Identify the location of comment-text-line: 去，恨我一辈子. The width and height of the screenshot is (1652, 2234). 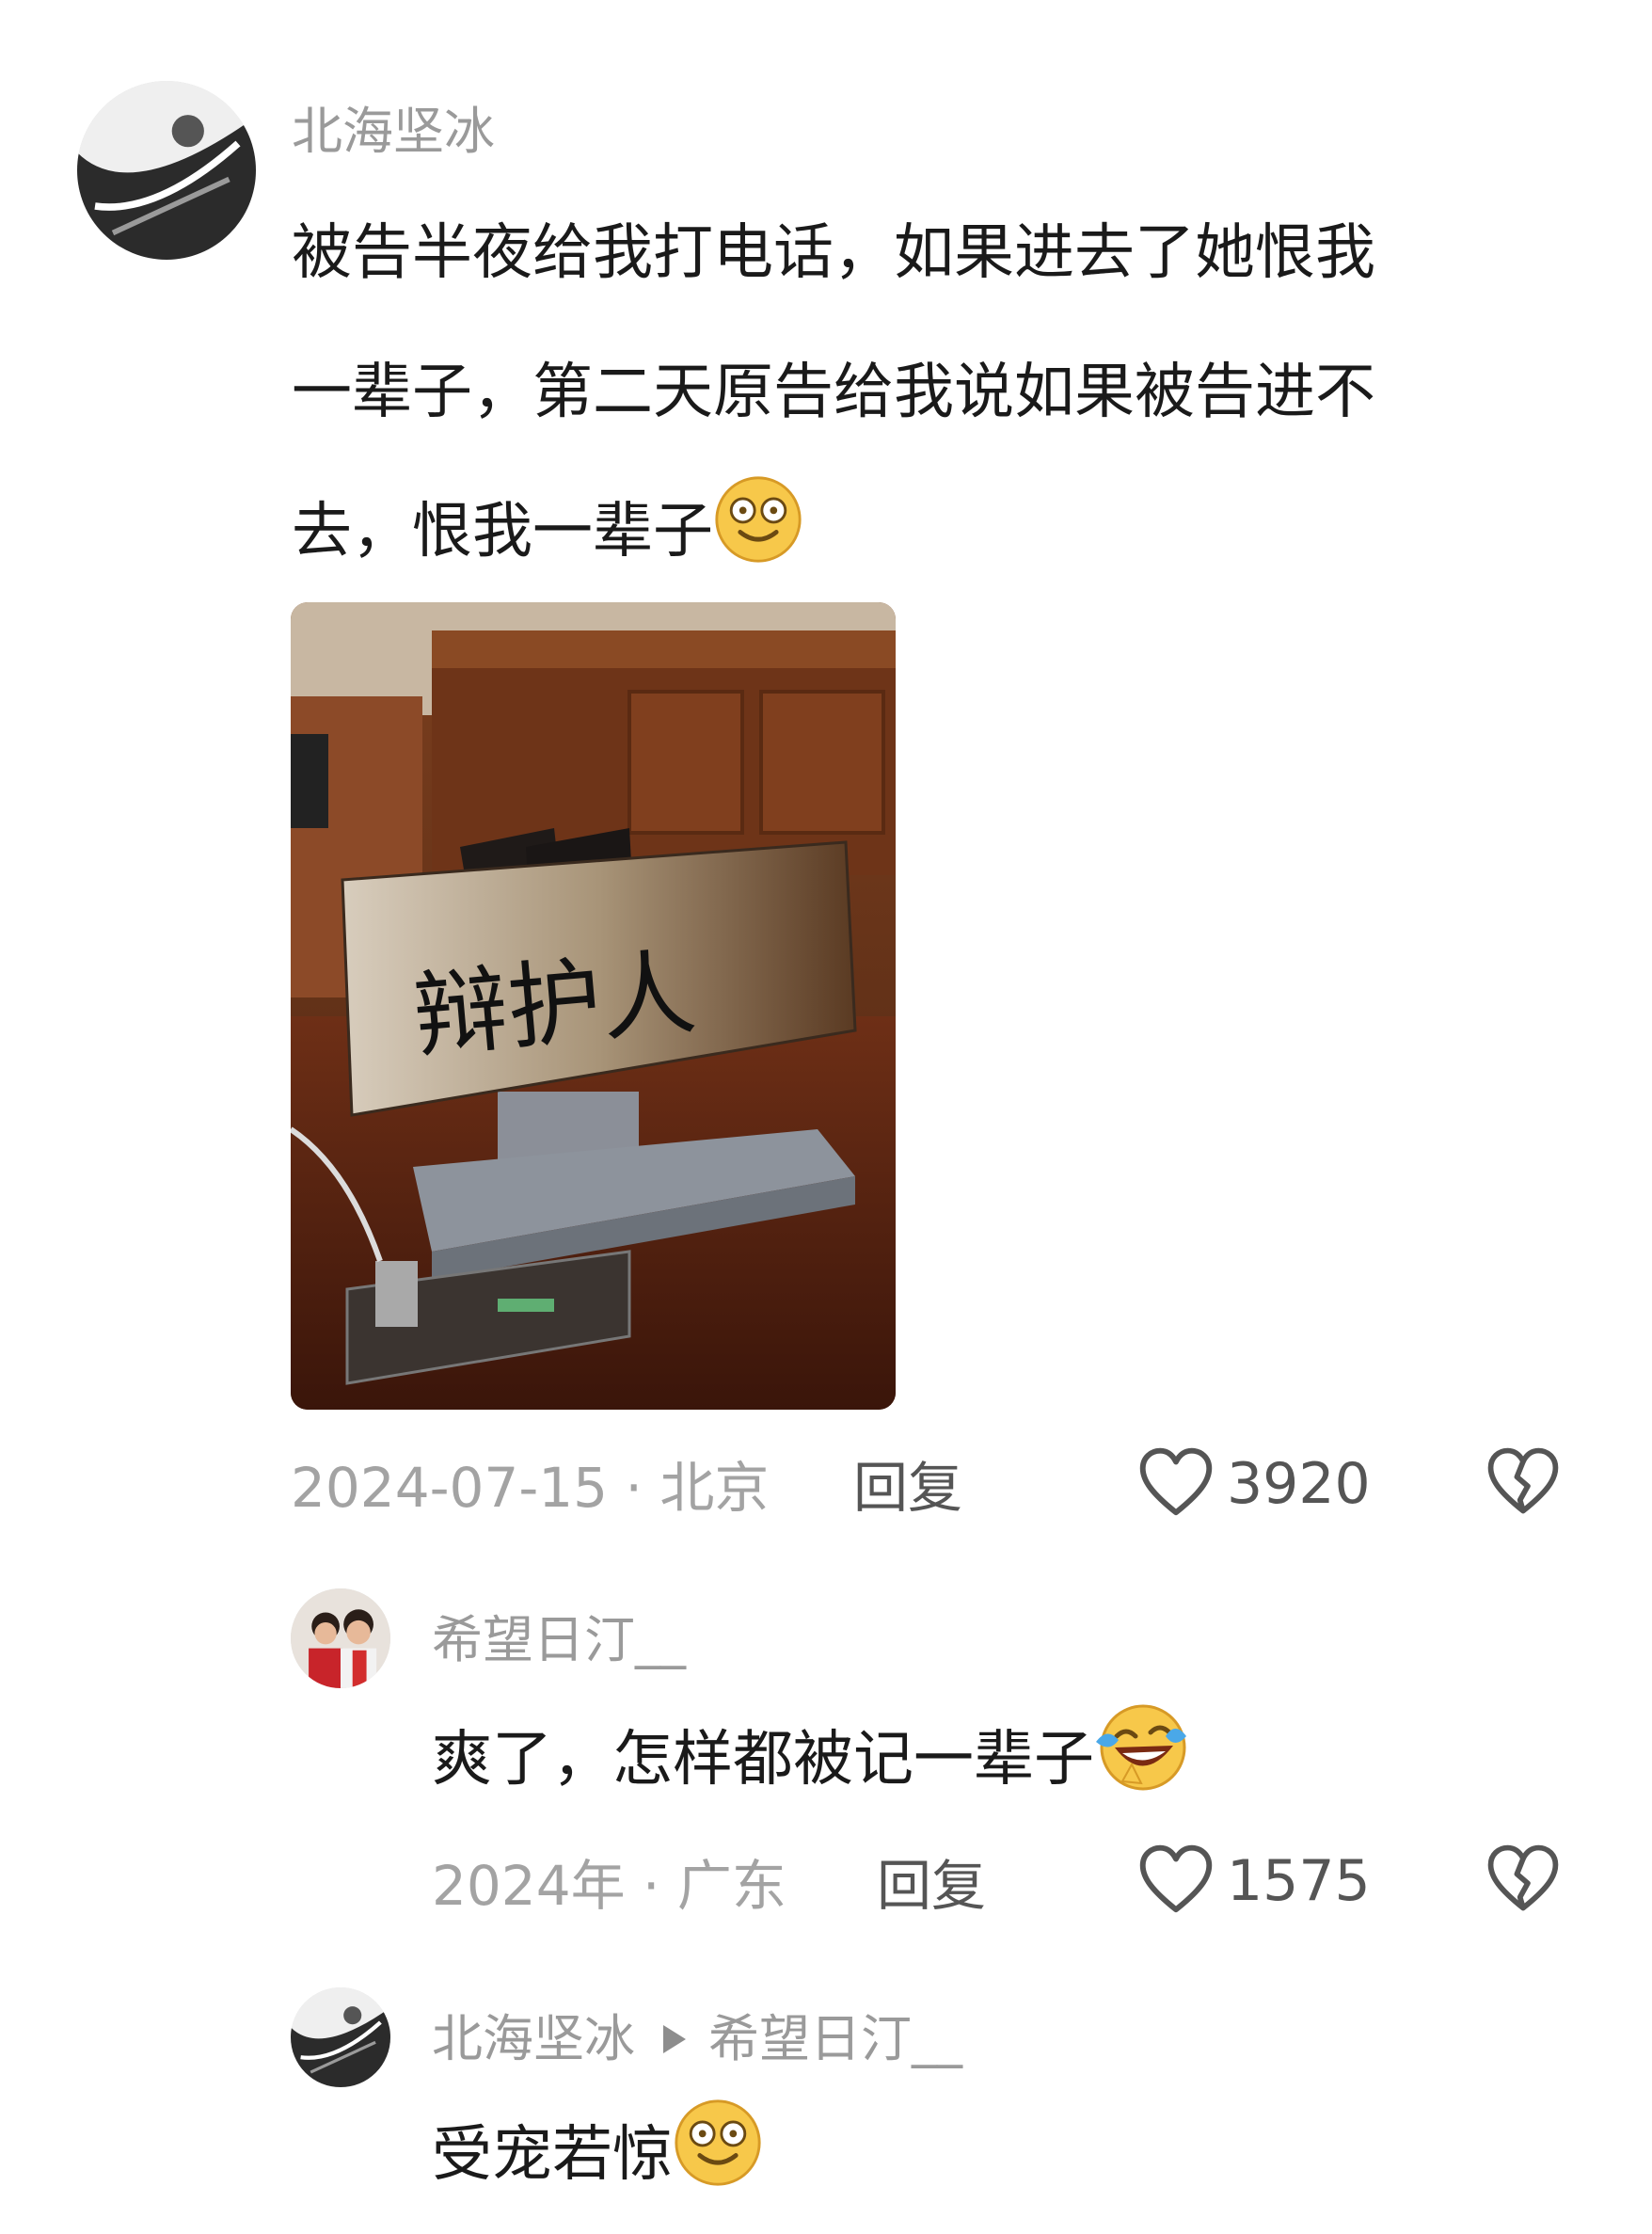
(941, 538).